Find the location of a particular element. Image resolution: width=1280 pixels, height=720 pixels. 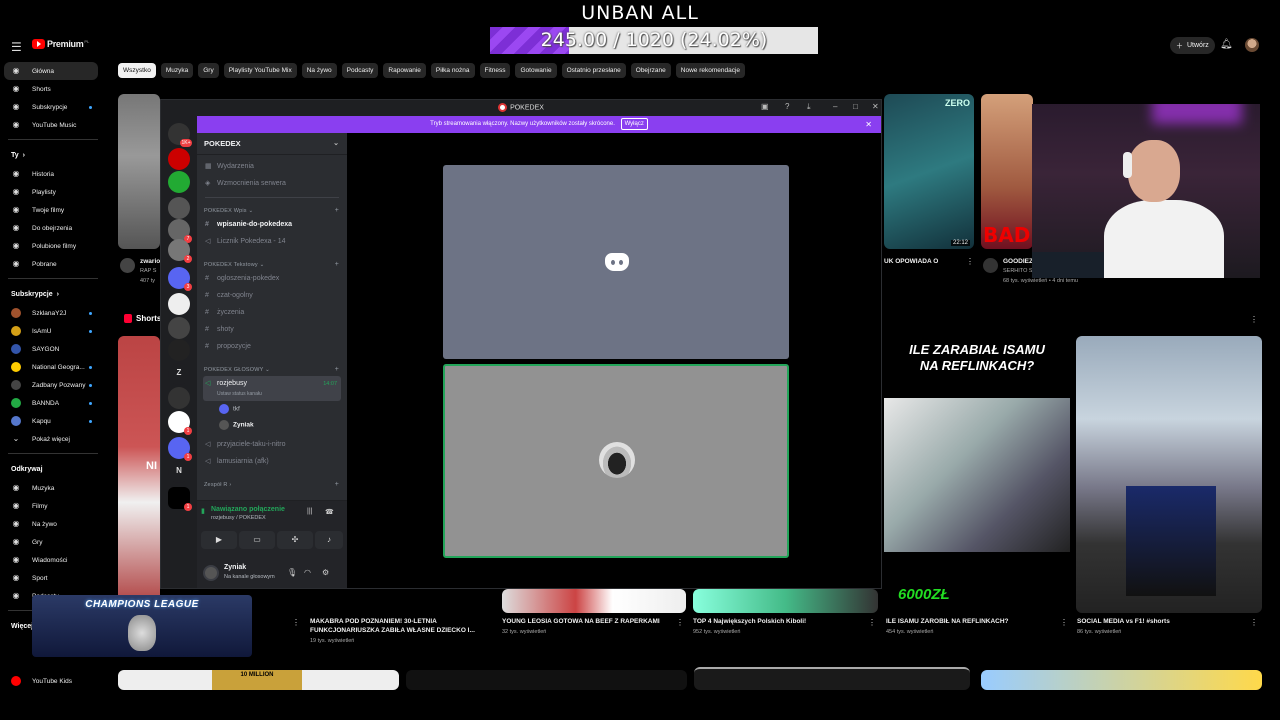

server-icon: 1K+ is located at coordinates (180, 135).